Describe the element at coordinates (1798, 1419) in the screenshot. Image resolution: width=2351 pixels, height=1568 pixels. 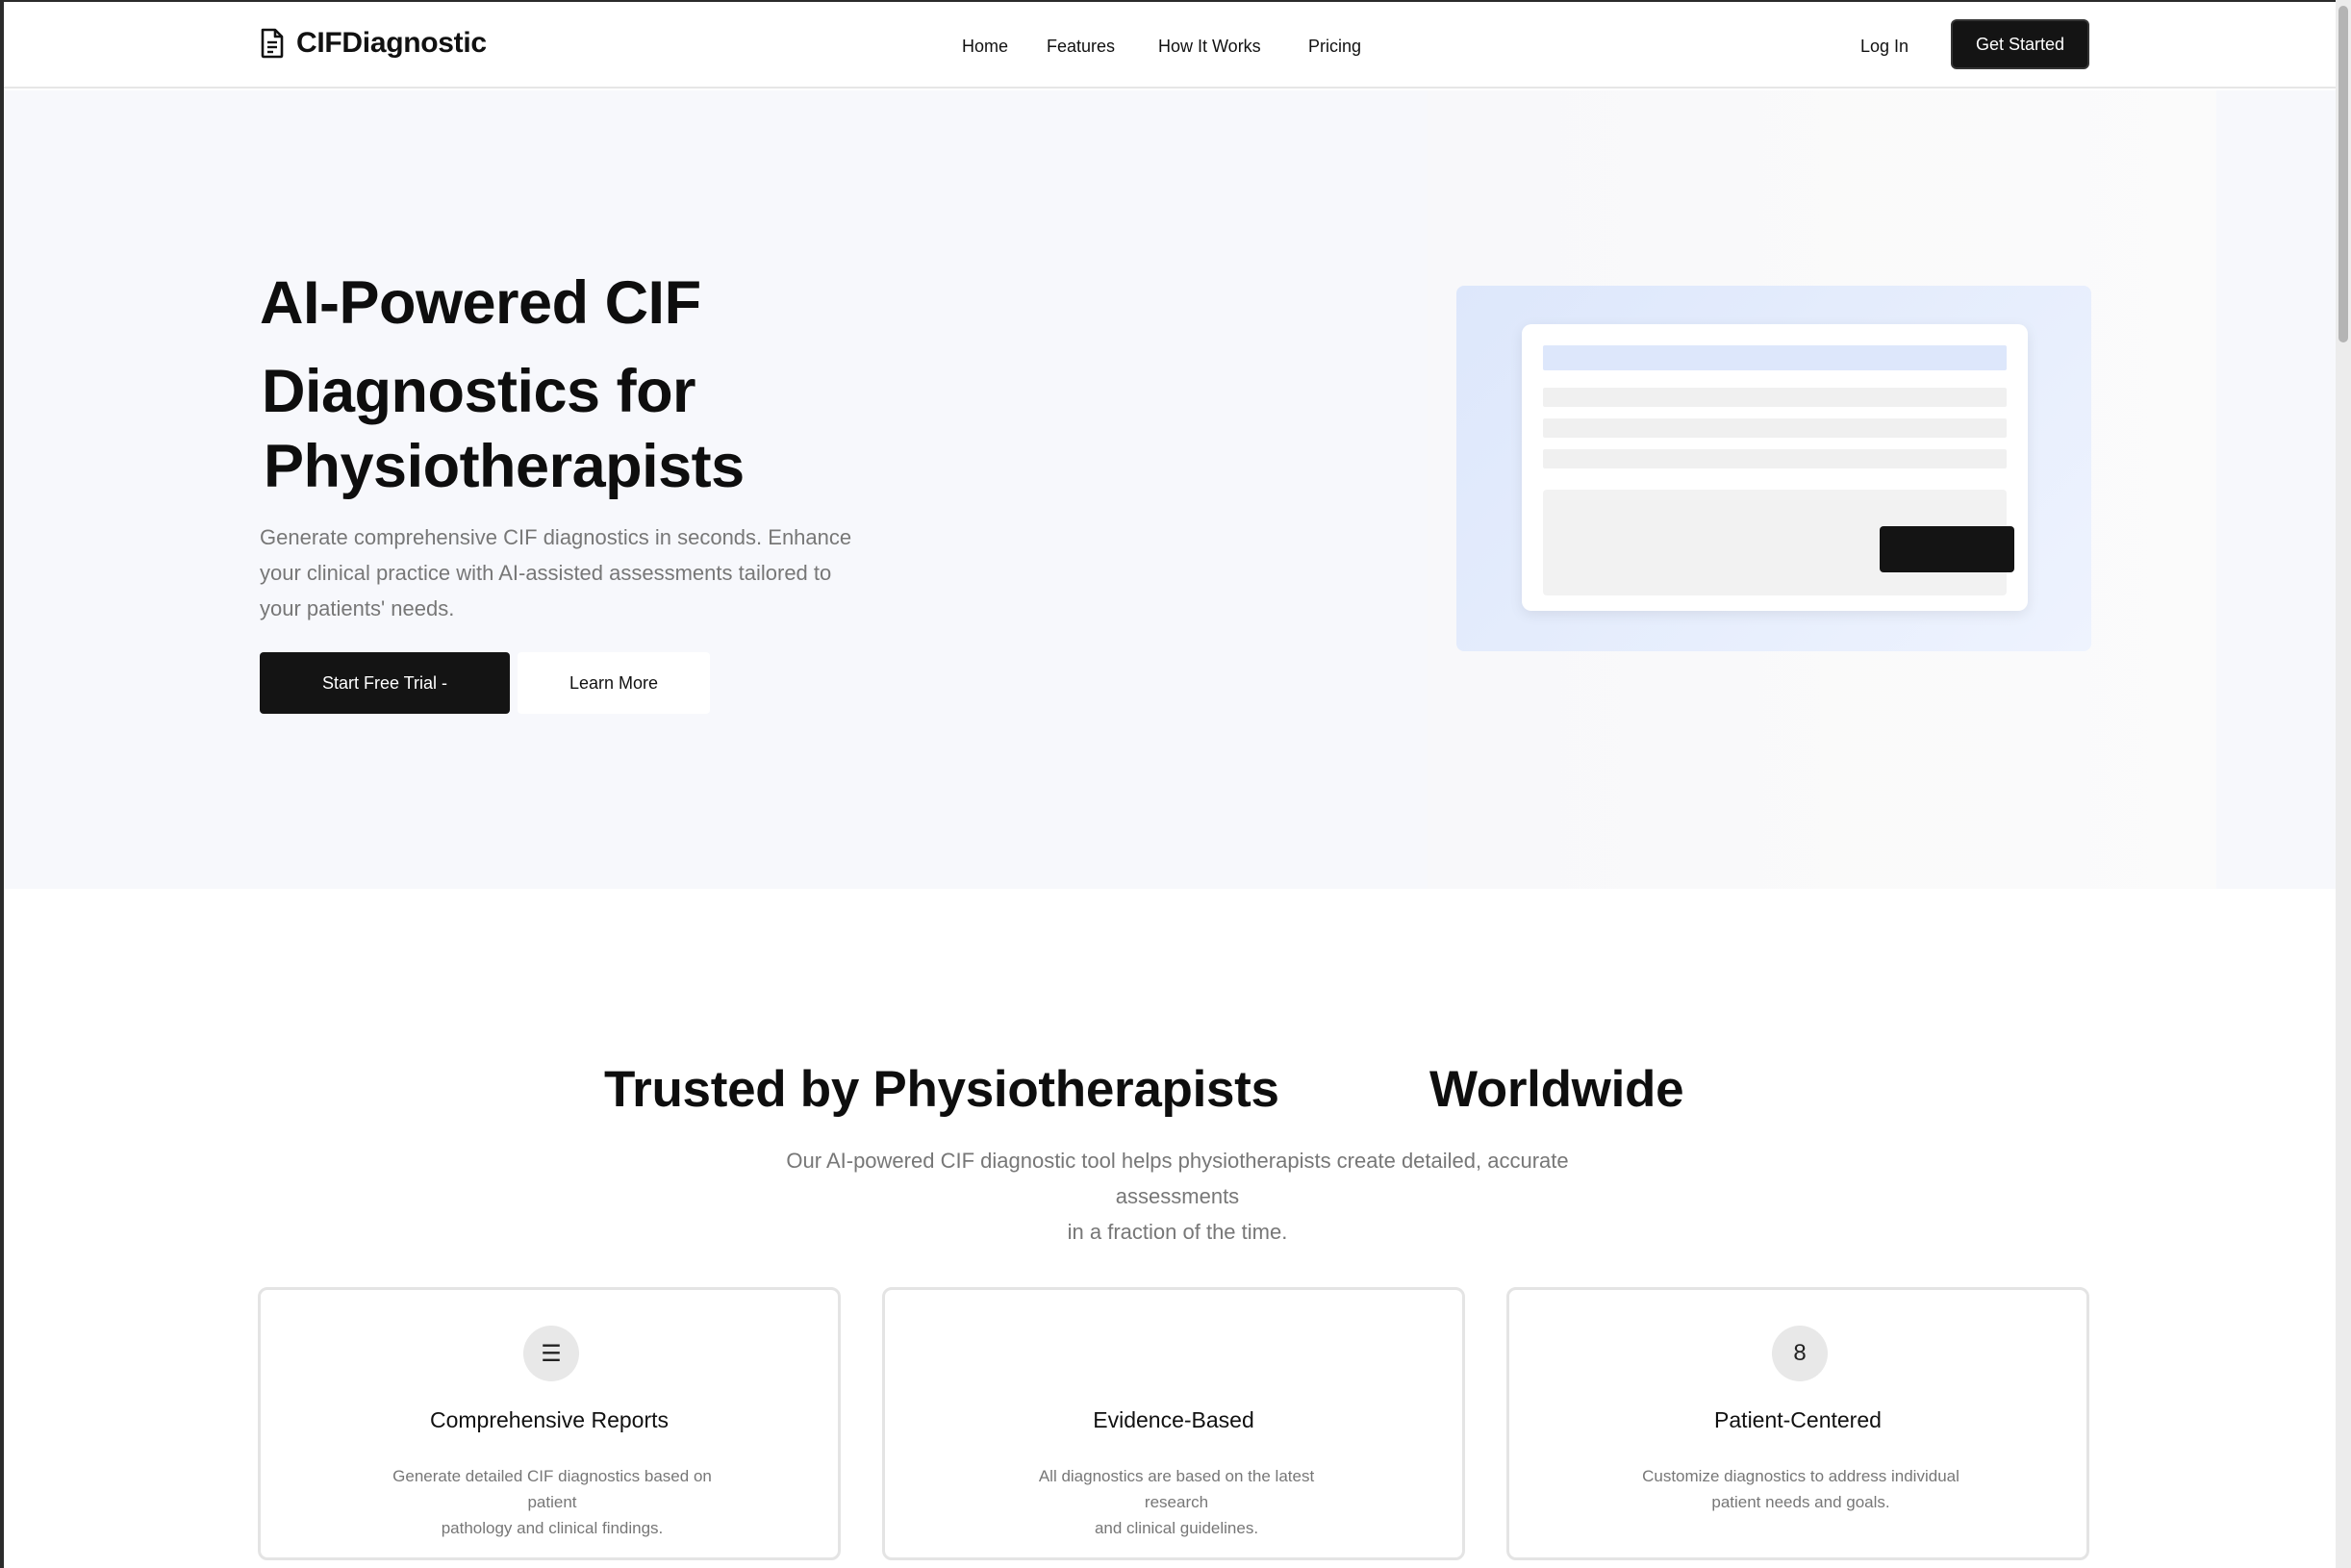
I see `feature-title: Patient-Centered` at that location.